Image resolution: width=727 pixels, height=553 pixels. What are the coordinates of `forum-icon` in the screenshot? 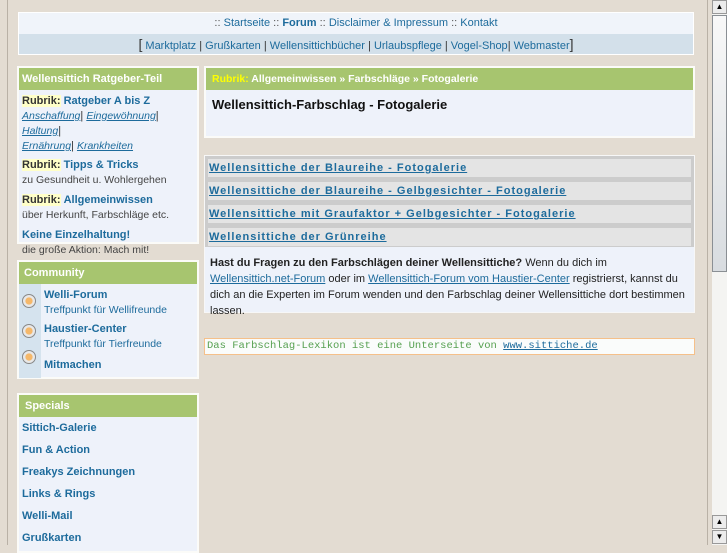 It's located at (29, 301).